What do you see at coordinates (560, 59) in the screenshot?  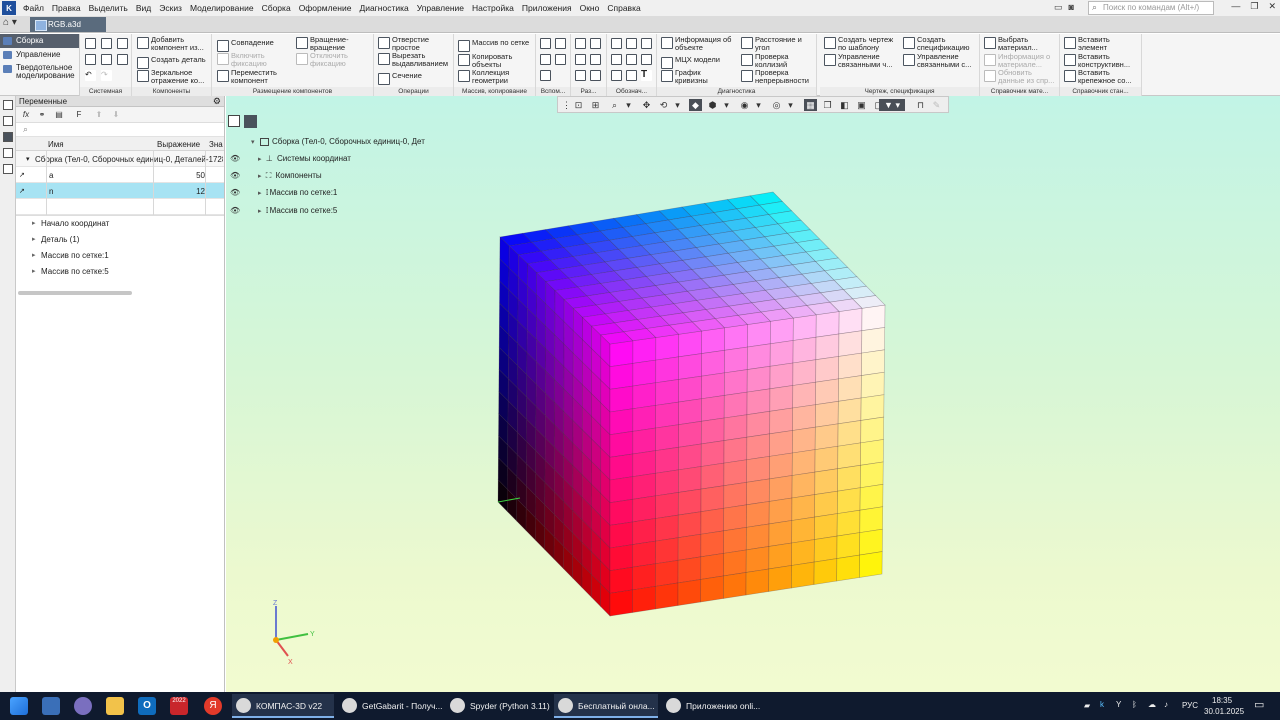 I see `cs-icon` at bounding box center [560, 59].